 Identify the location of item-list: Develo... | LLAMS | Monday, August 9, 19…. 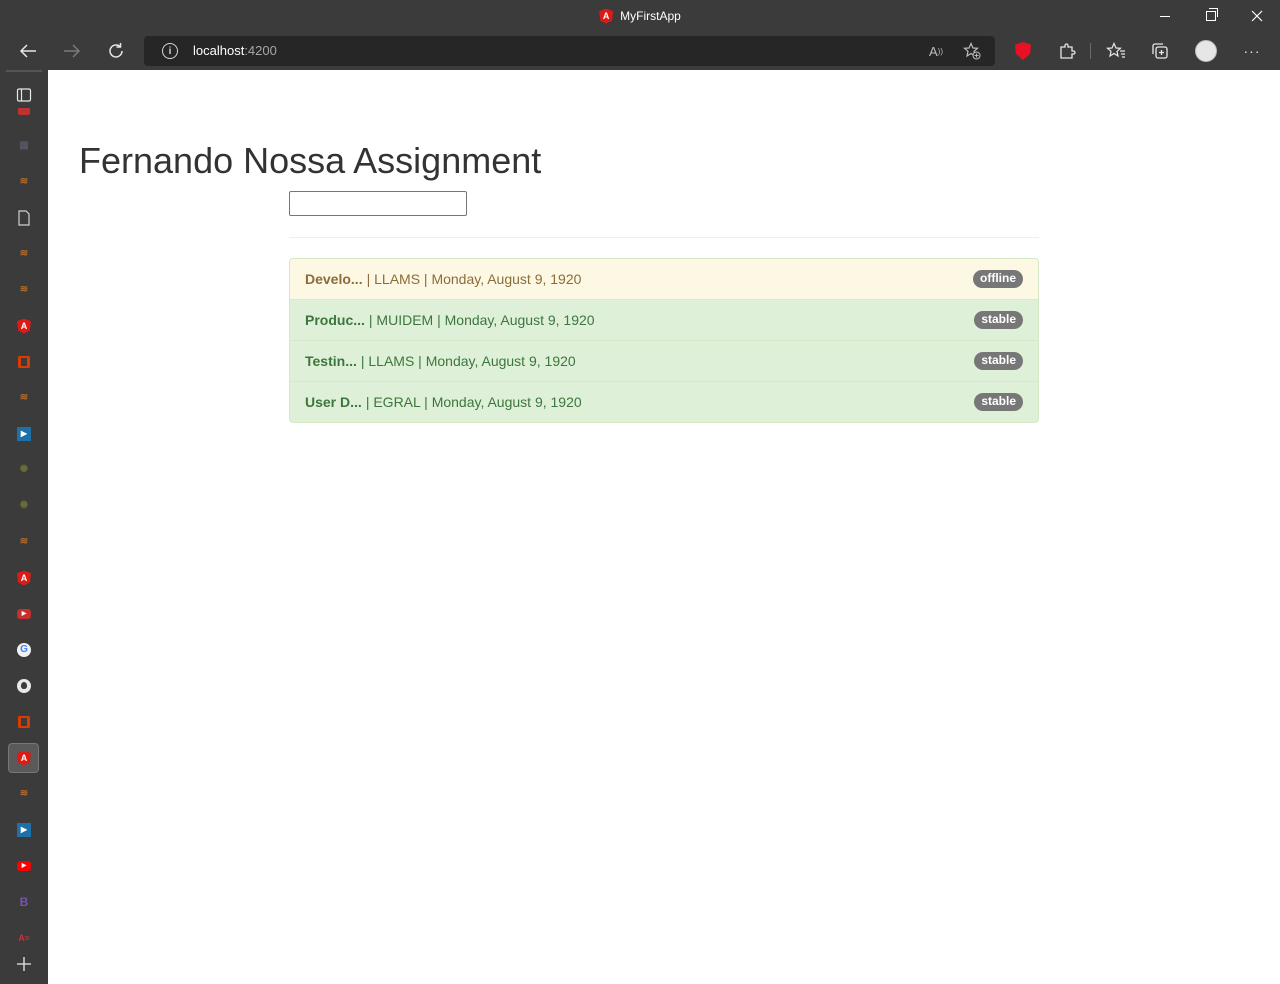
(664, 340).